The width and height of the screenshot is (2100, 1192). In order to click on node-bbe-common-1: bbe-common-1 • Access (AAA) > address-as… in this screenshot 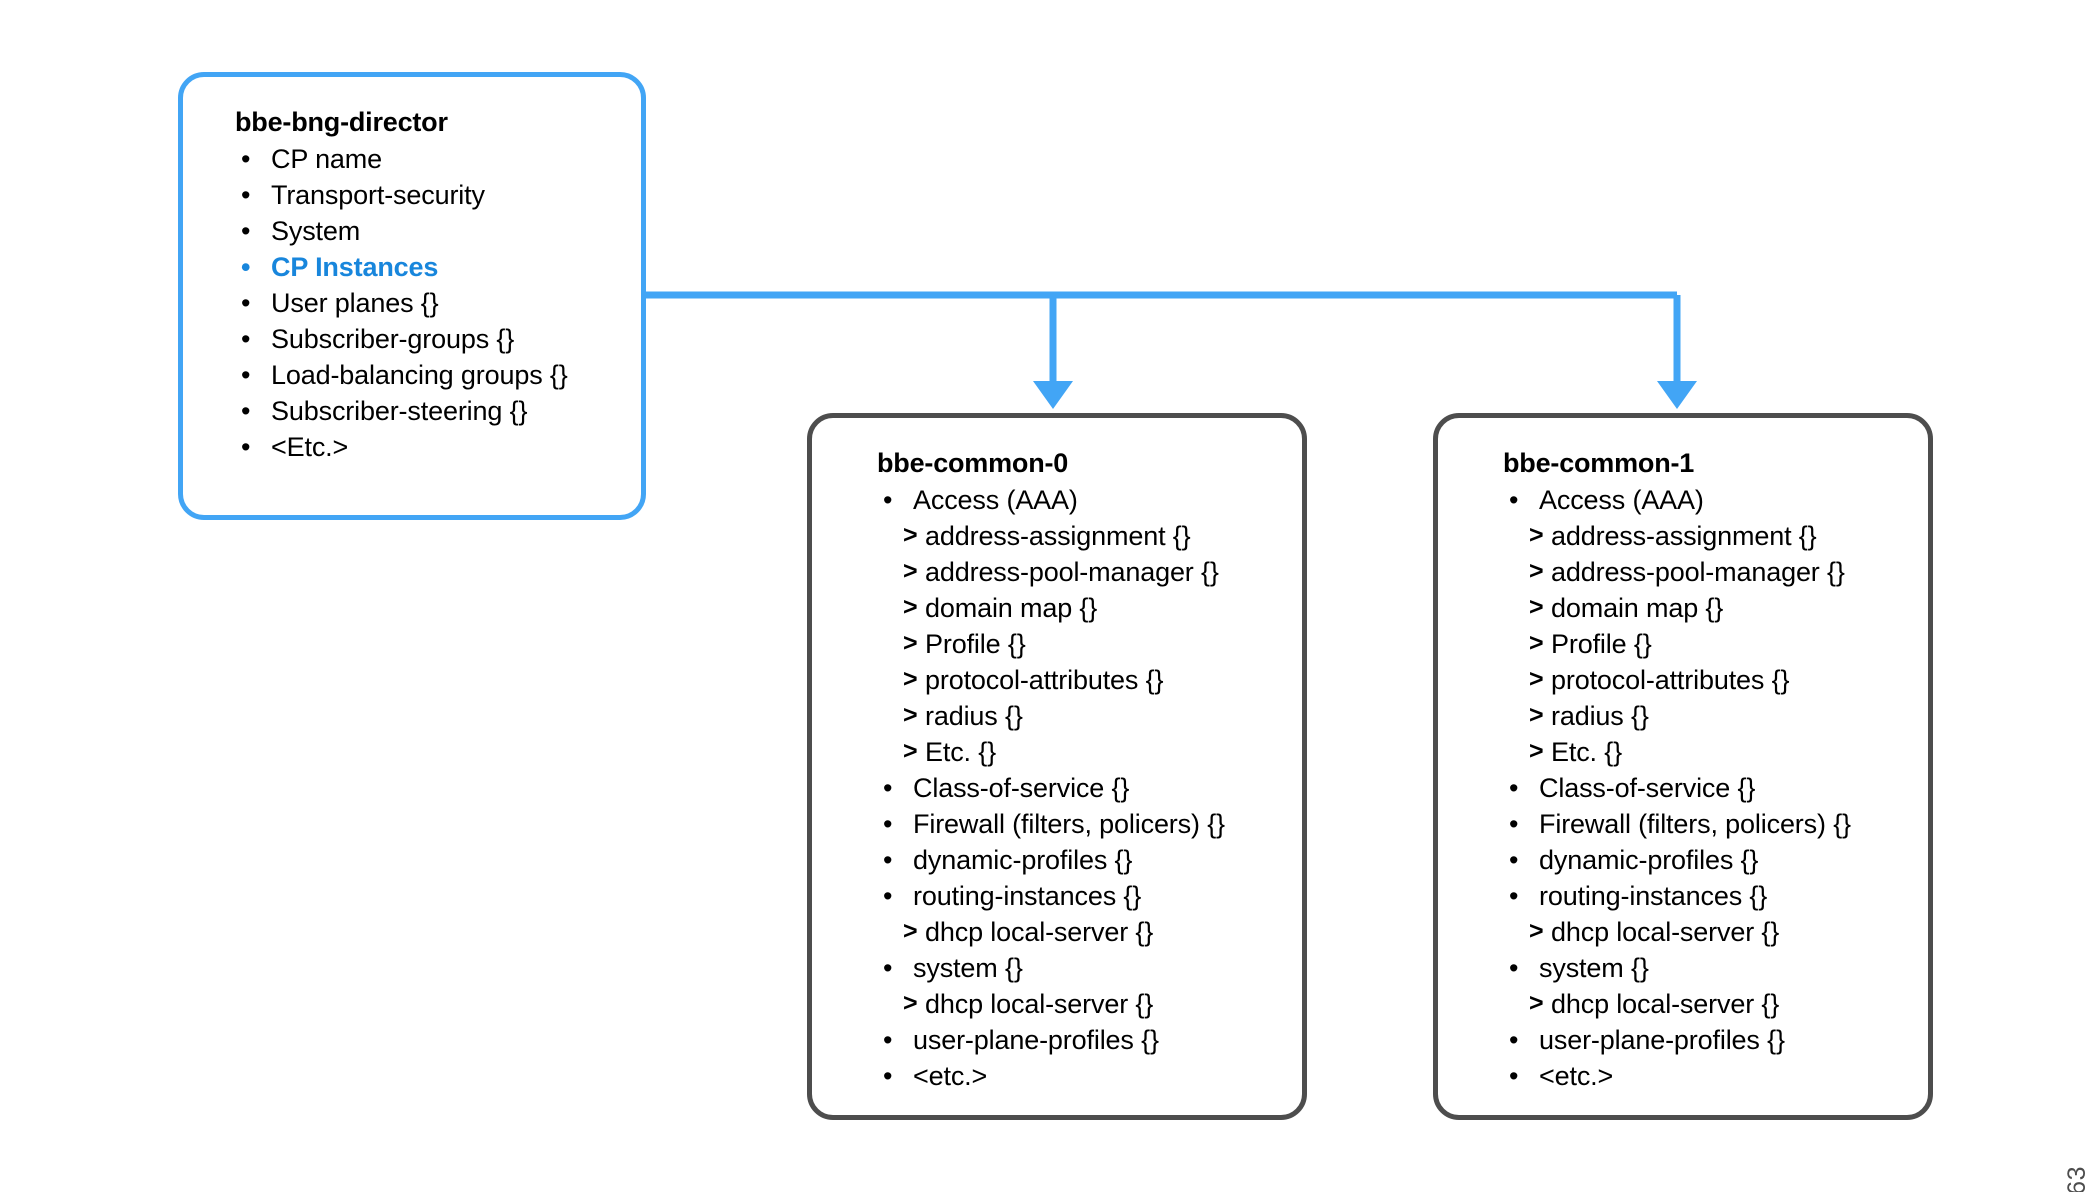, I will do `click(1683, 766)`.